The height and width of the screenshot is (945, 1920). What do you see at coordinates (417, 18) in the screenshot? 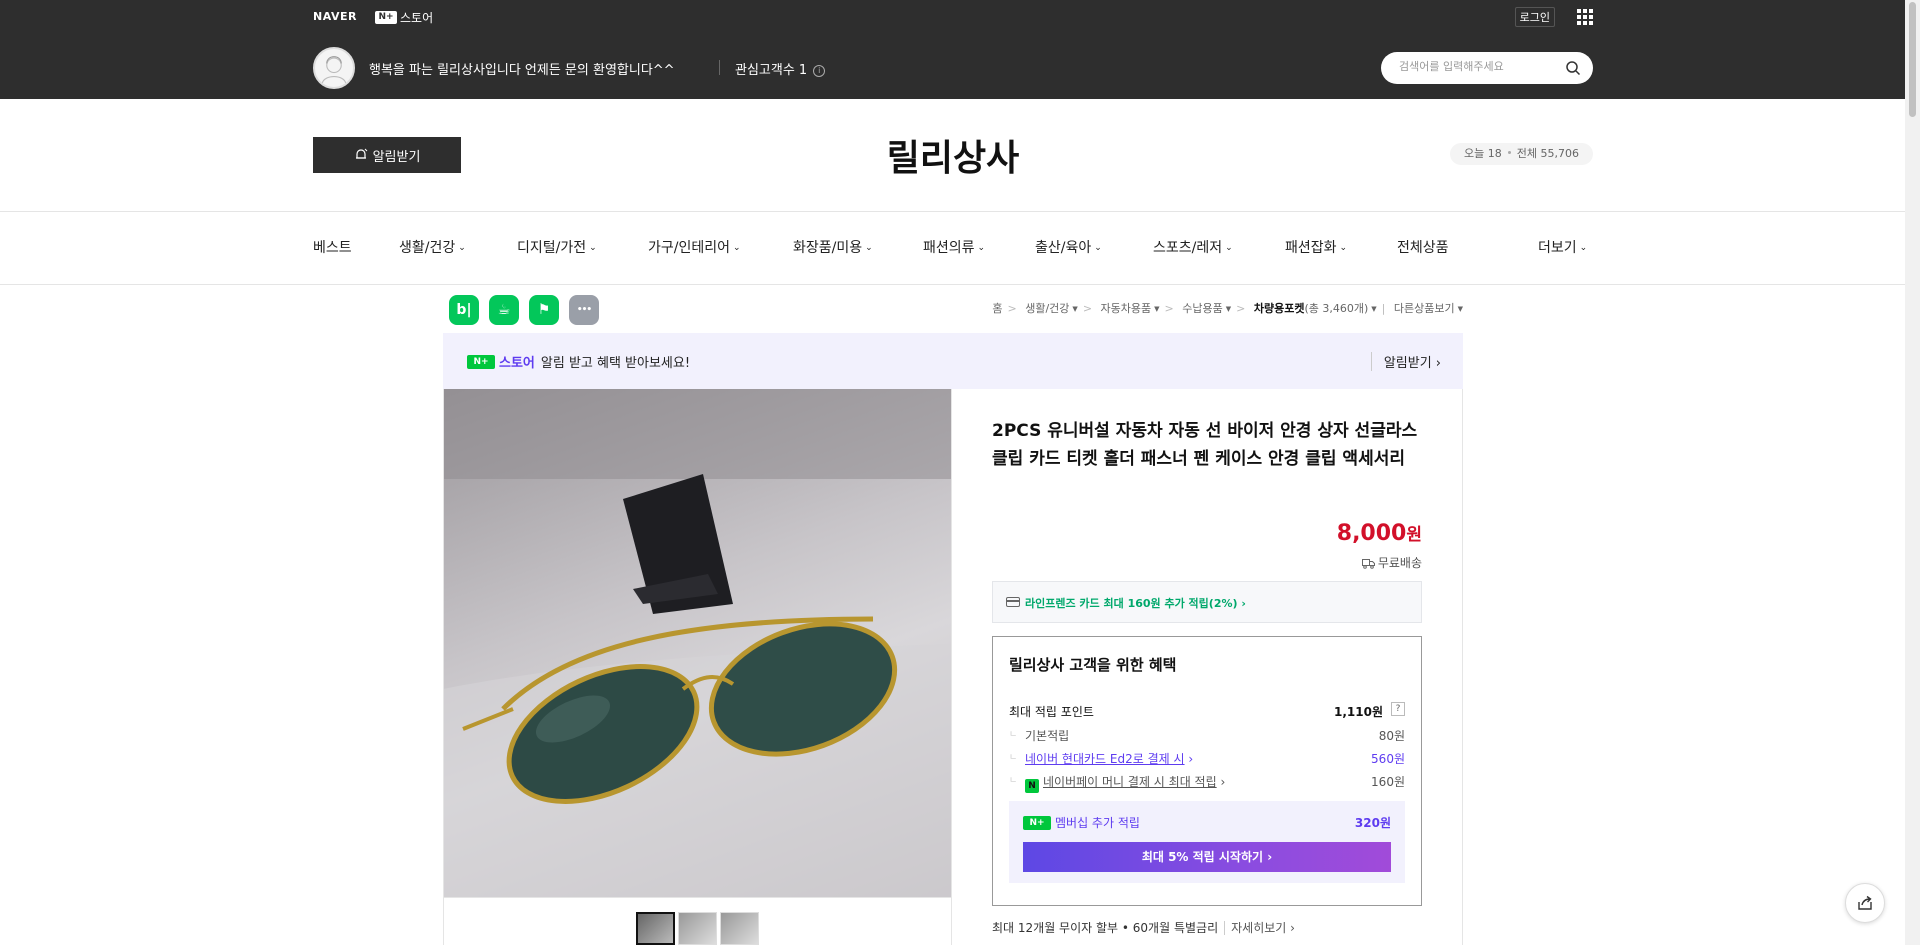
I see `nplus-label: 스토어` at bounding box center [417, 18].